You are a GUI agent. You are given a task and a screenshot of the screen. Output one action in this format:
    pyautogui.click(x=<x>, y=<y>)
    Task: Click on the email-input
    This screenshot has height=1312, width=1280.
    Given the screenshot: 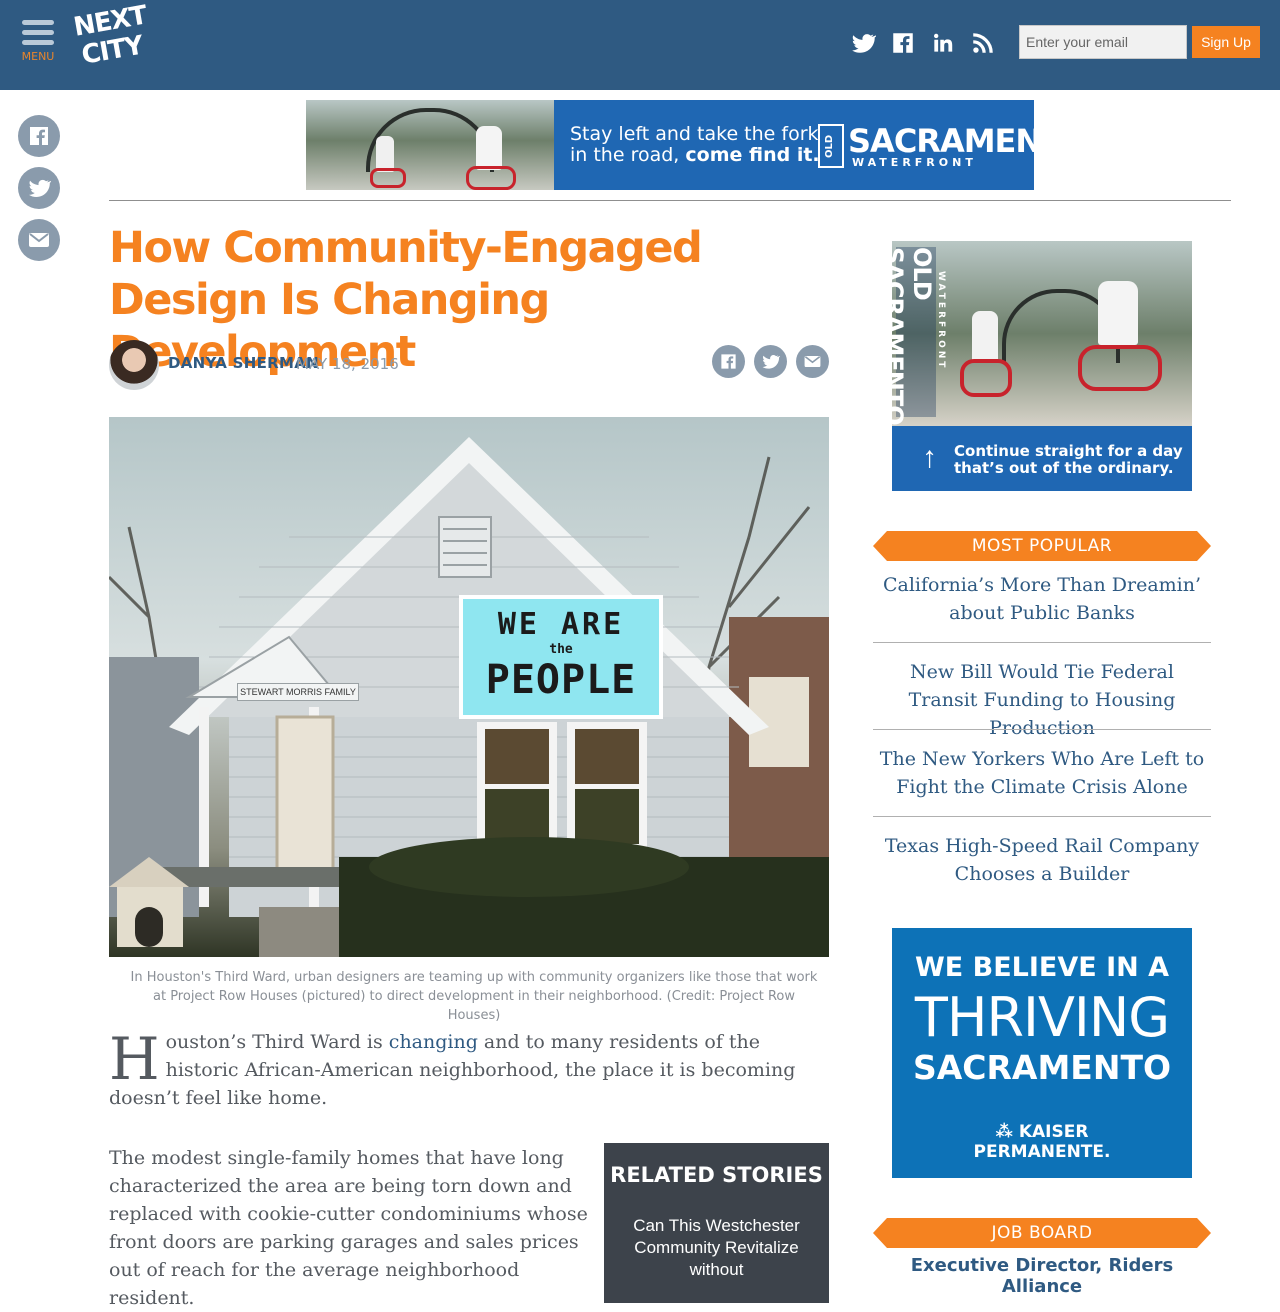 What is the action you would take?
    pyautogui.click(x=1103, y=42)
    